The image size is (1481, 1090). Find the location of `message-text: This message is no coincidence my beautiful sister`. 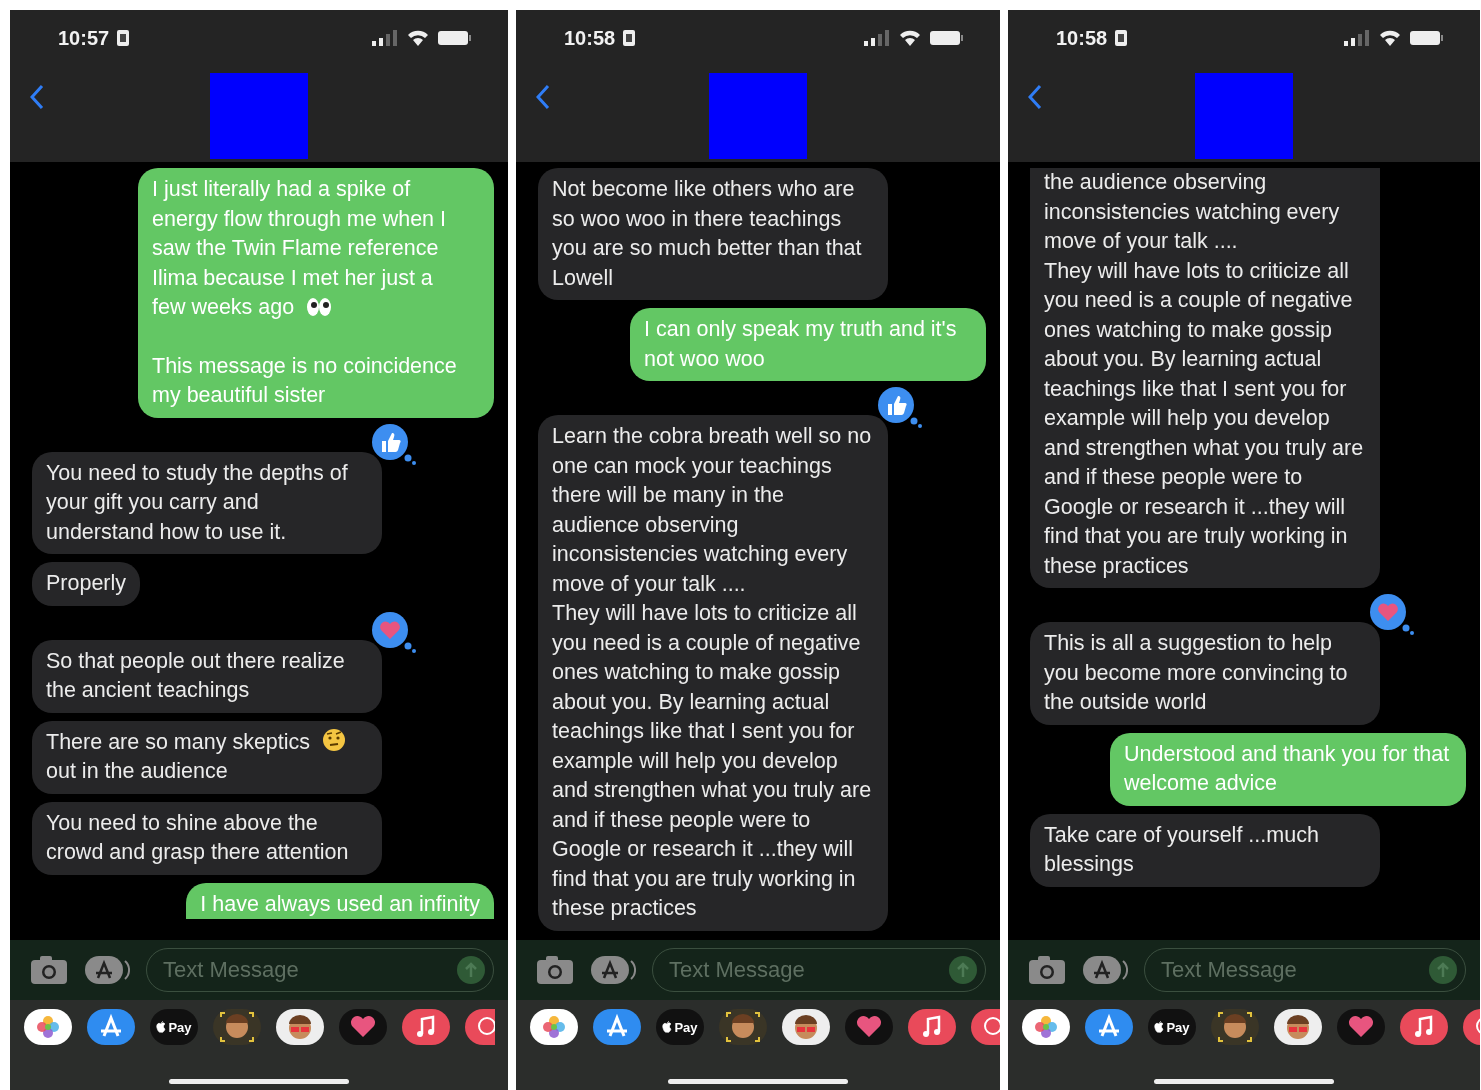

message-text: This message is no coincidence my beautiful sister is located at coordinates (304, 380).